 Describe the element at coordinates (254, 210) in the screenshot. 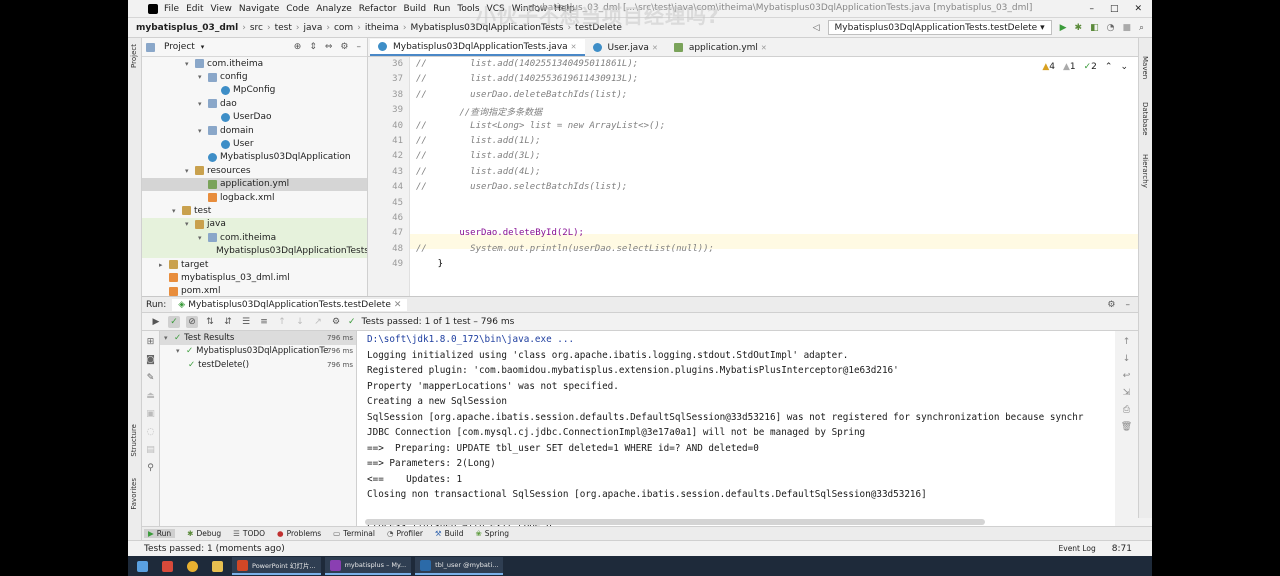

I see `tree-item: ▾ test` at that location.